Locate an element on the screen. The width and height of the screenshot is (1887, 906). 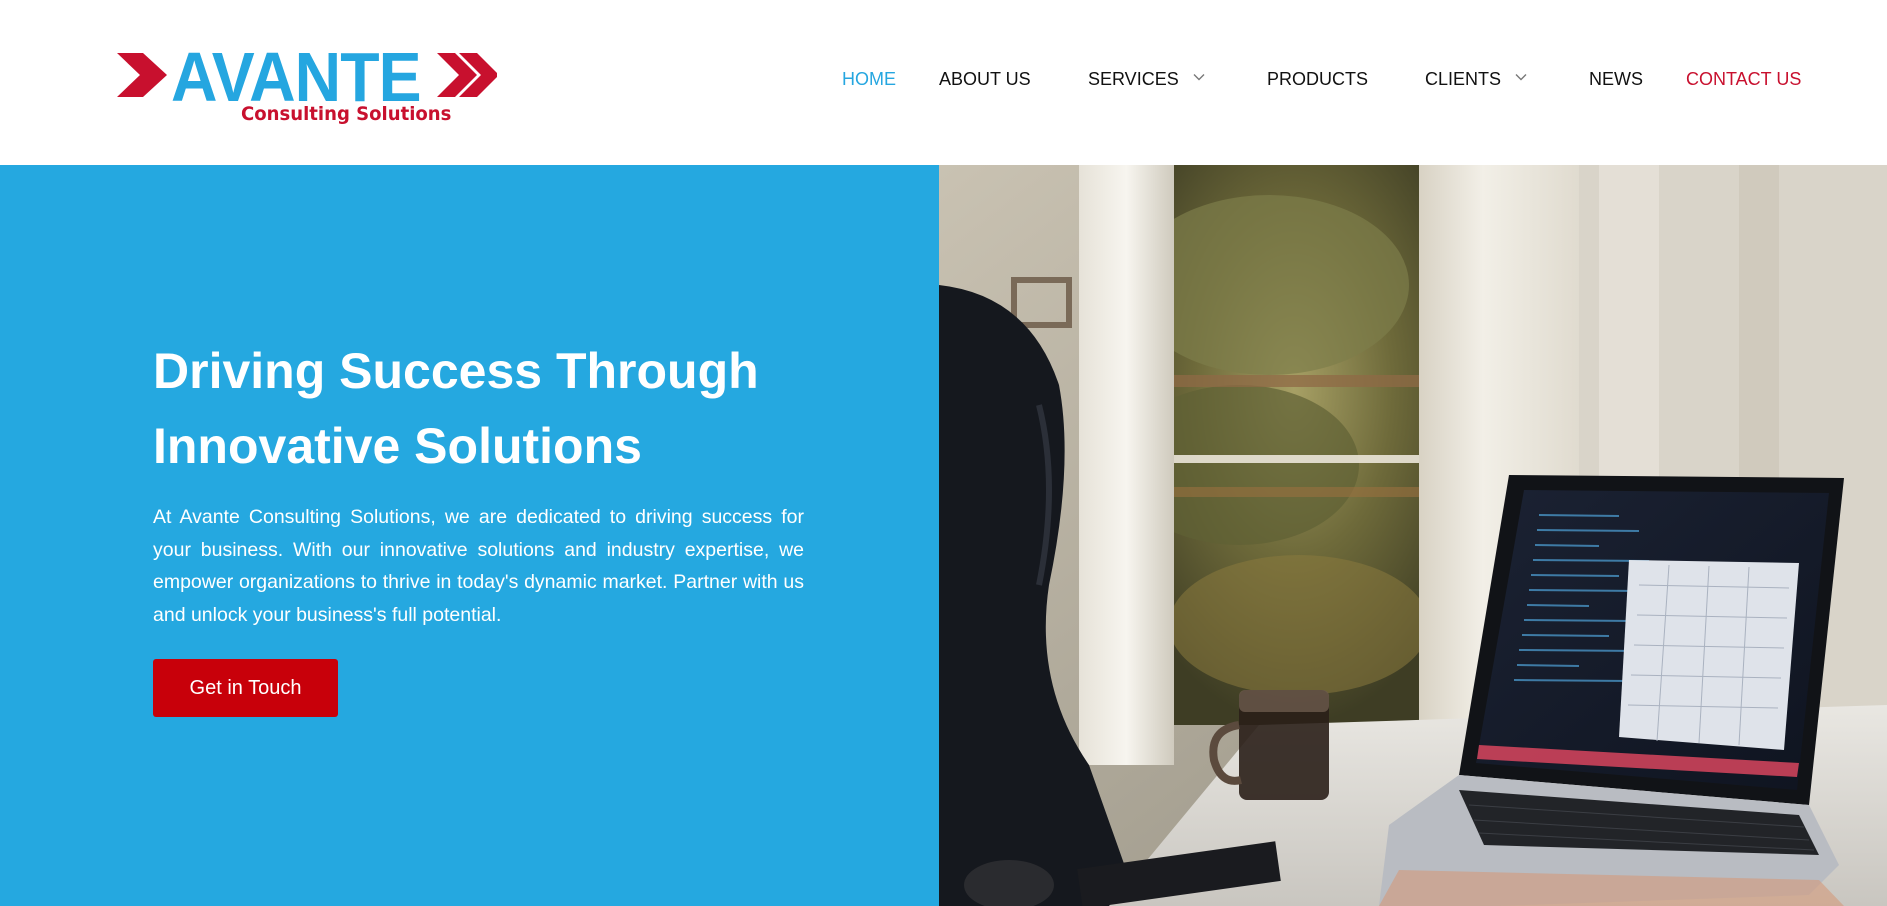
get-in-touch-button: Get in Touch is located at coordinates (245, 688).